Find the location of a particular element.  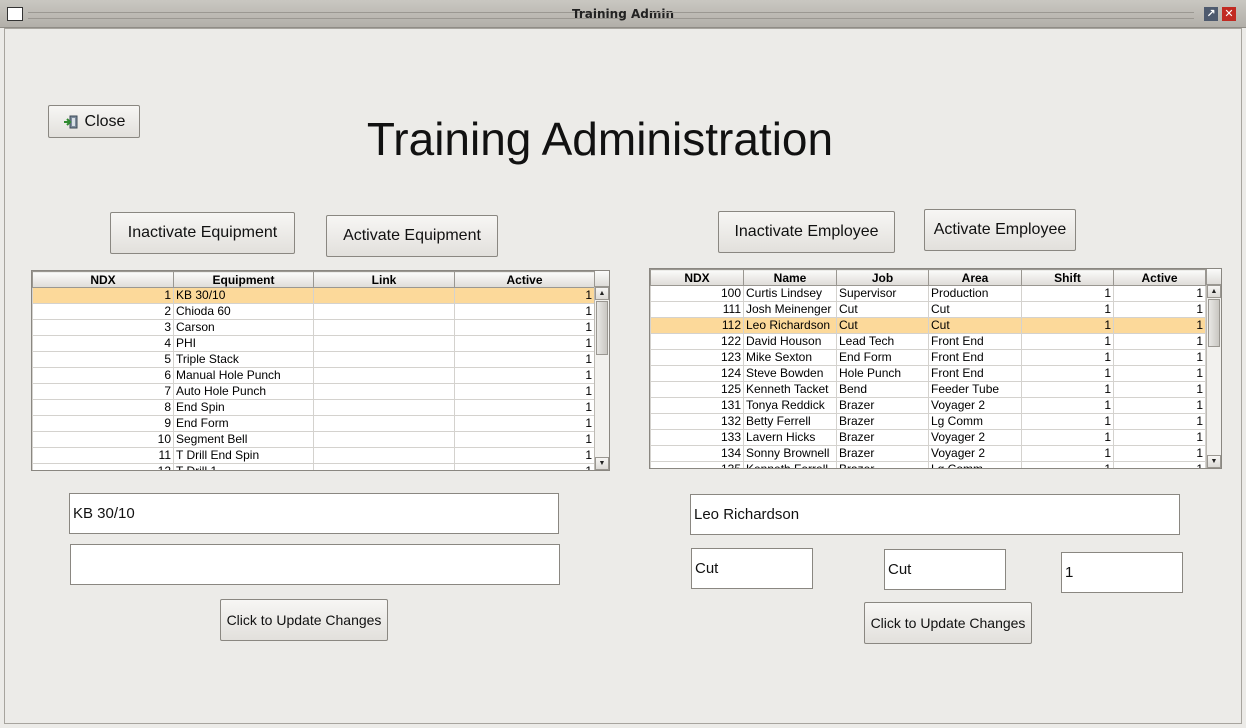

maximize-icon: ↗ is located at coordinates (1211, 14).